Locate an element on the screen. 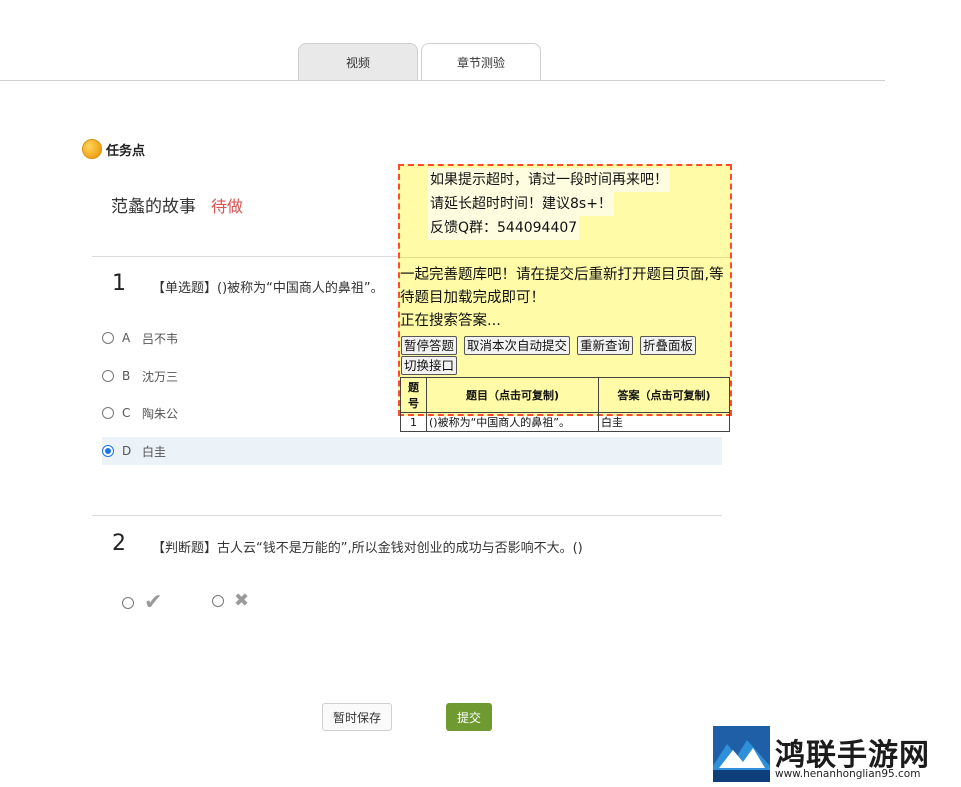  quiz-title-row: 范蠡的故事 待做 is located at coordinates (177, 204).